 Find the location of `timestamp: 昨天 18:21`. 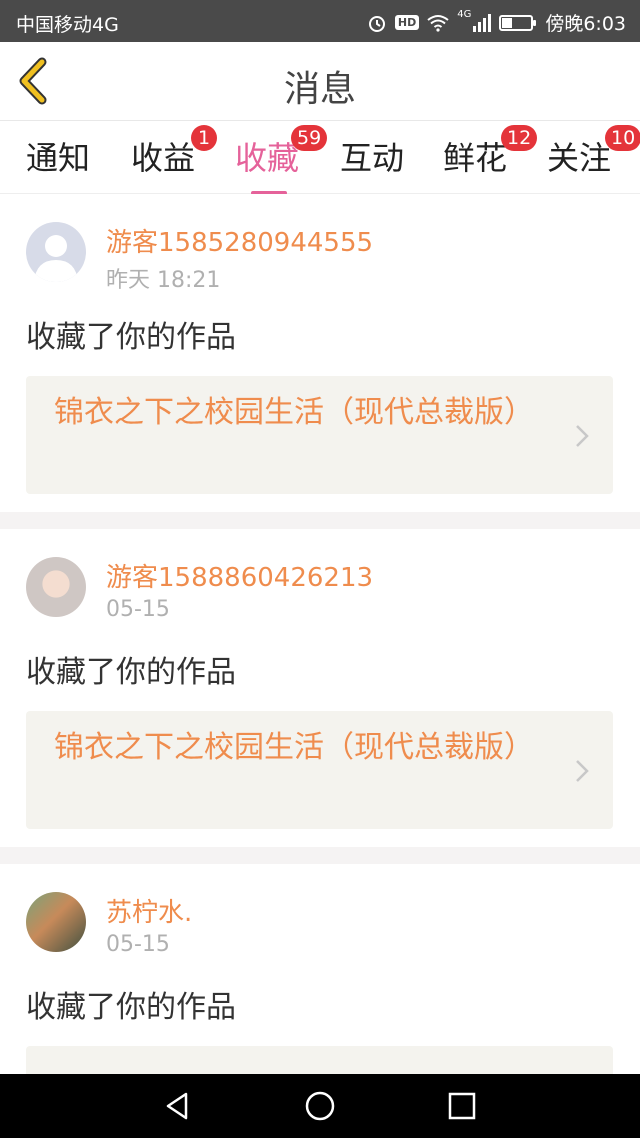

timestamp: 昨天 18:21 is located at coordinates (163, 280).